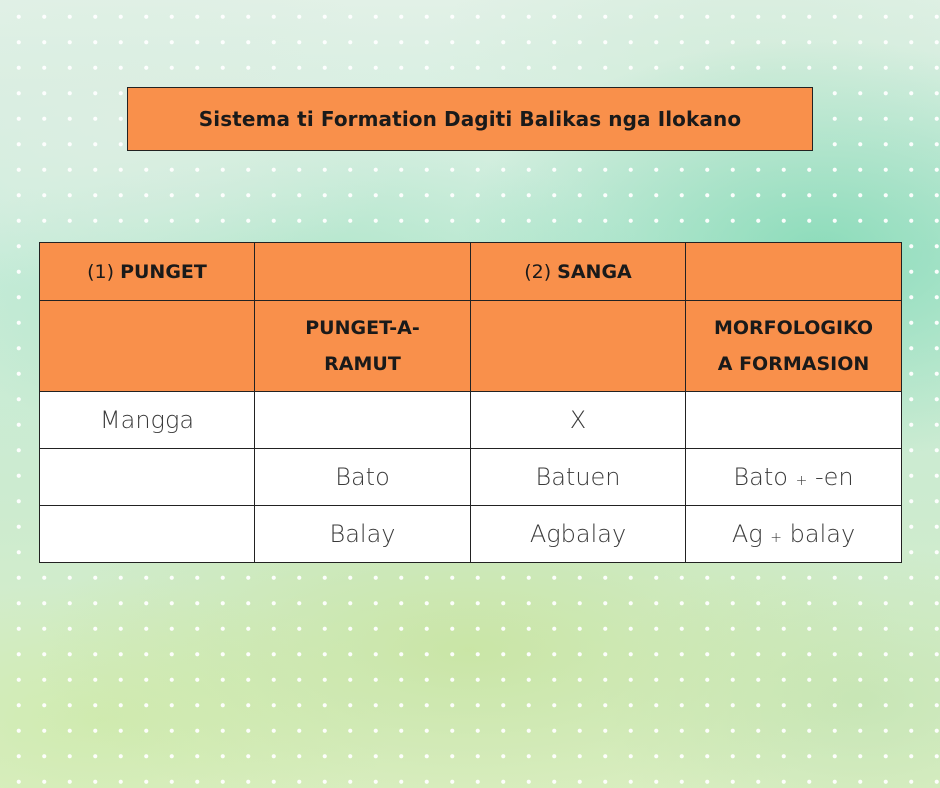 The image size is (940, 788). Describe the element at coordinates (147, 271) in the screenshot. I see `header-cell-punget: (1) PUNGET` at that location.